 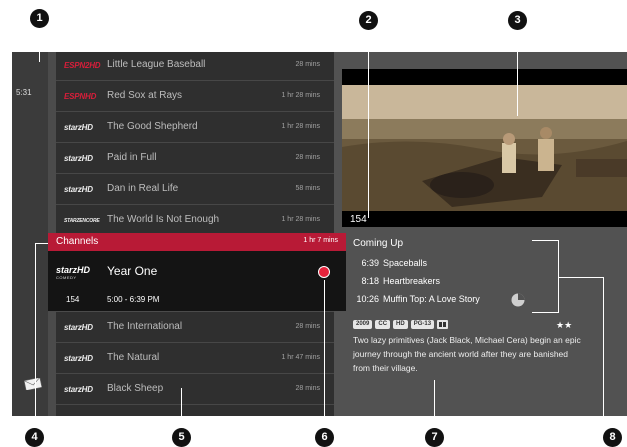 What do you see at coordinates (163, 219) in the screenshot?
I see `program-title: The World Is Not Enough` at bounding box center [163, 219].